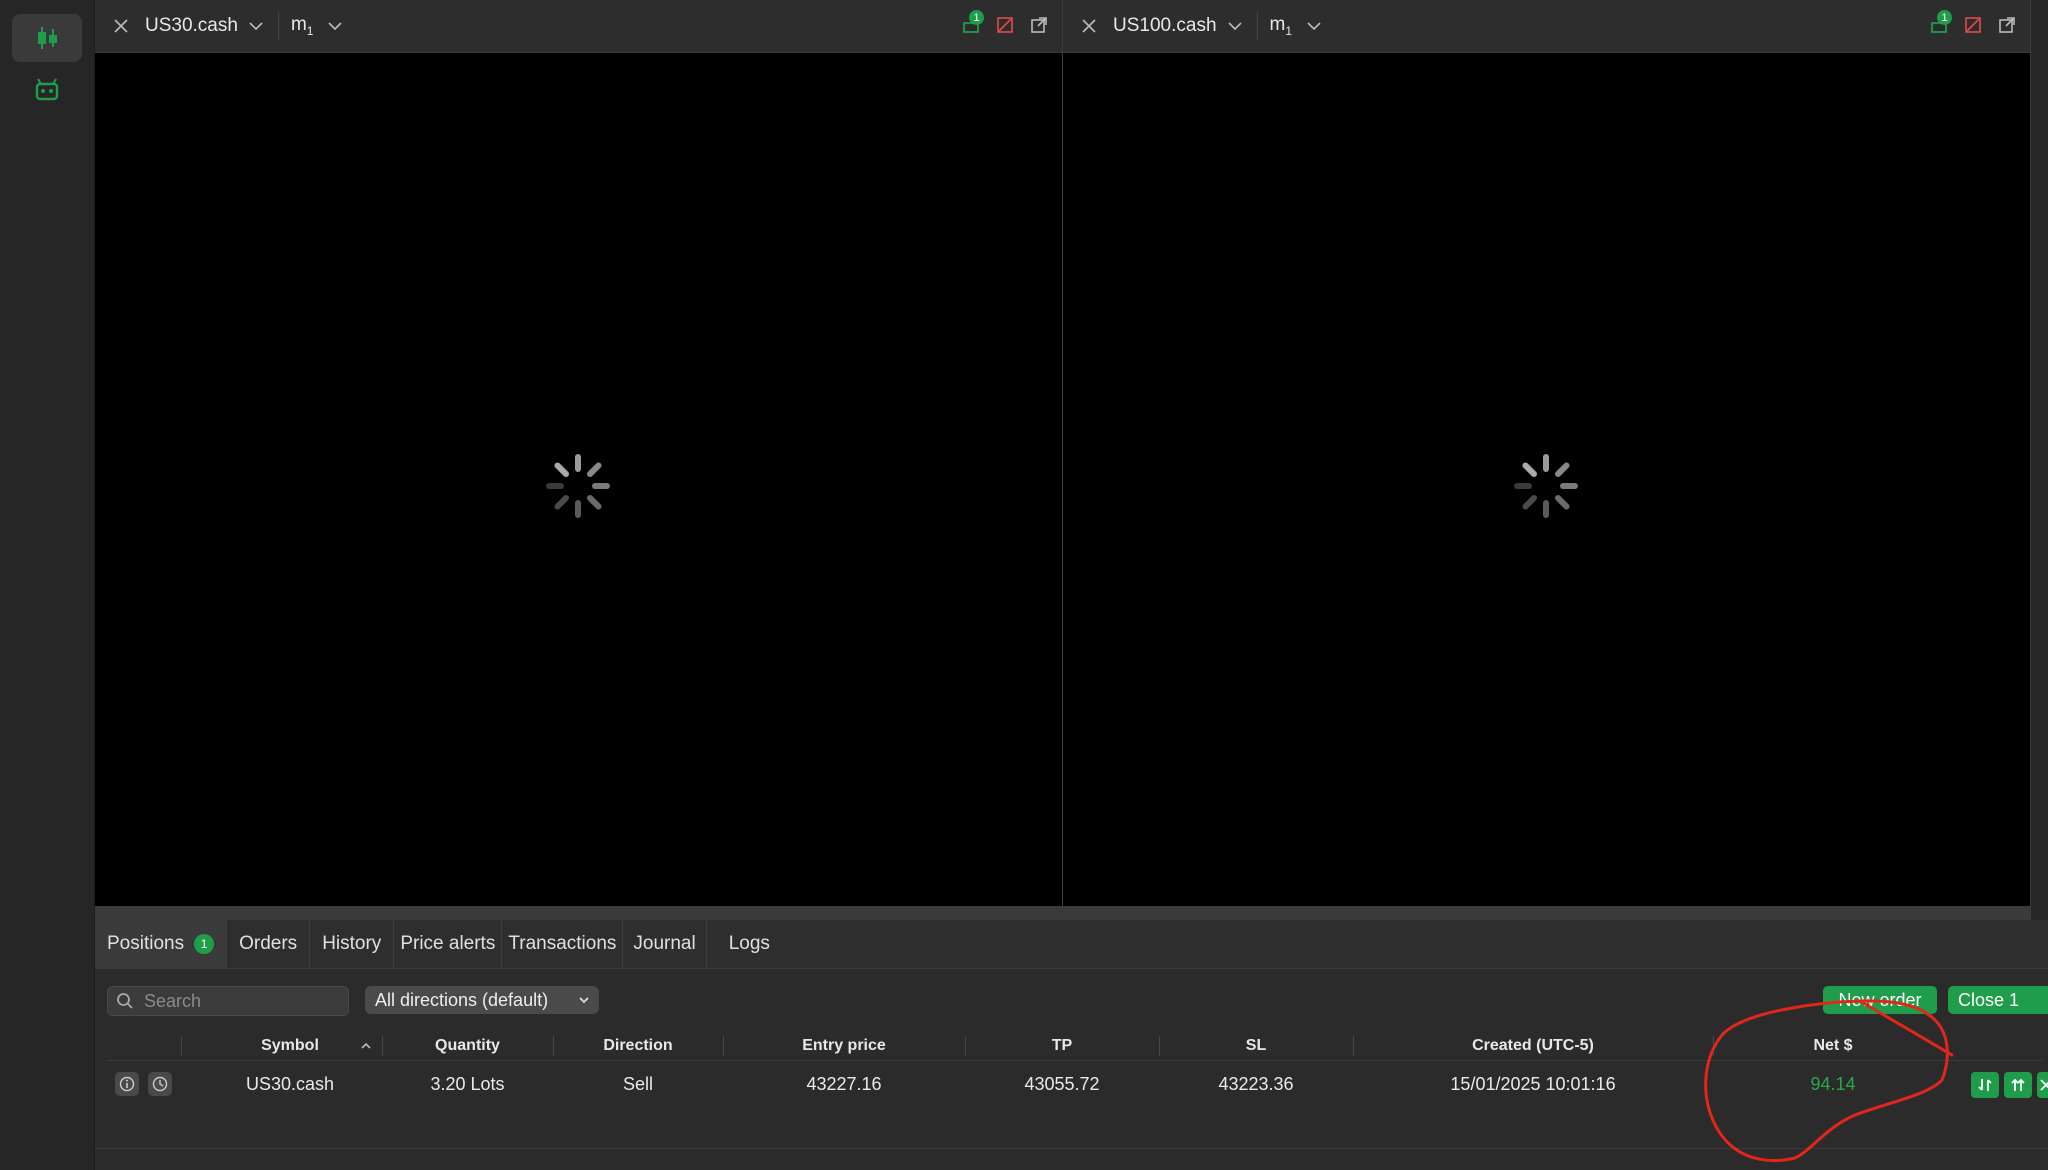 Image resolution: width=2048 pixels, height=1170 pixels. Describe the element at coordinates (125, 1001) in the screenshot. I see `search-icon` at that location.